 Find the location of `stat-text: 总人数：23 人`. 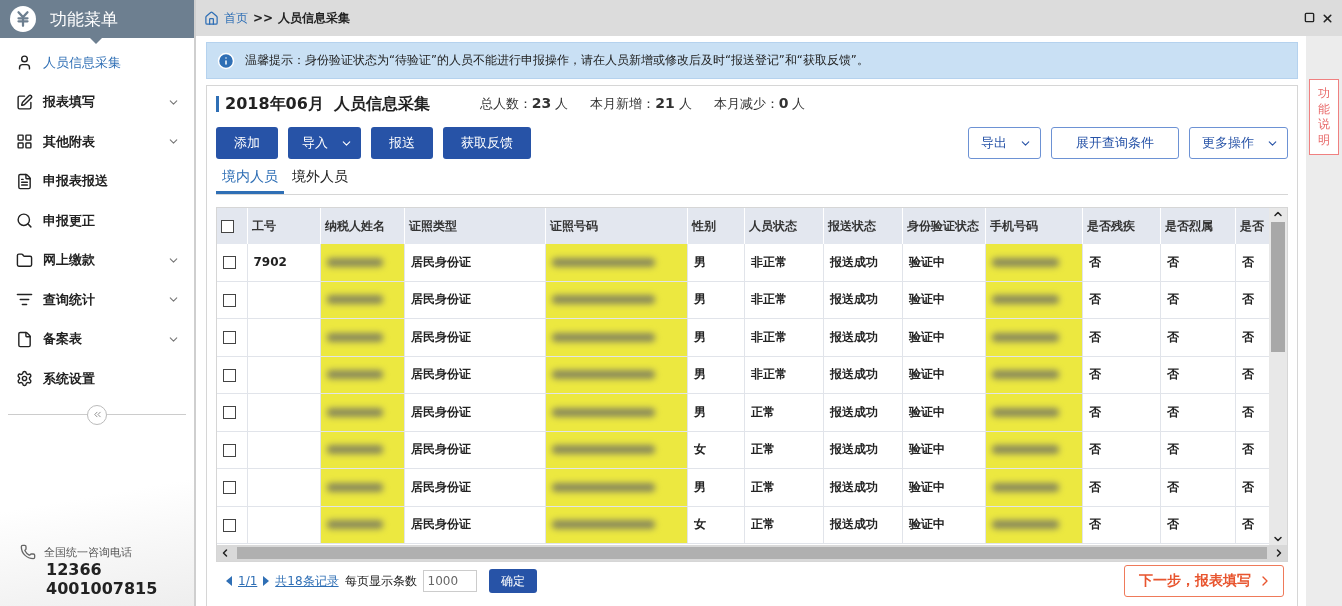

stat-text: 总人数：23 人 is located at coordinates (524, 104).